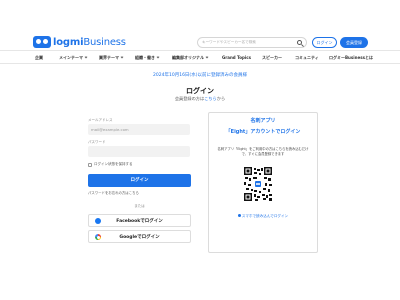 Image resolution: width=400 pixels, height=300 pixels. What do you see at coordinates (39, 58) in the screenshot?
I see `nav-item-companies: 企業` at bounding box center [39, 58].